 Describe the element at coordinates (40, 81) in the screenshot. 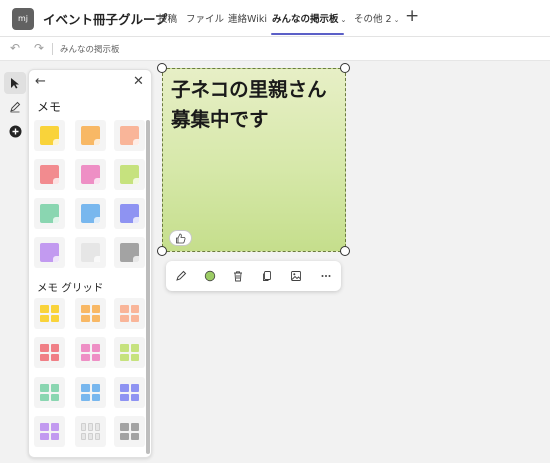

I see `back-arrow-icon: ←` at that location.